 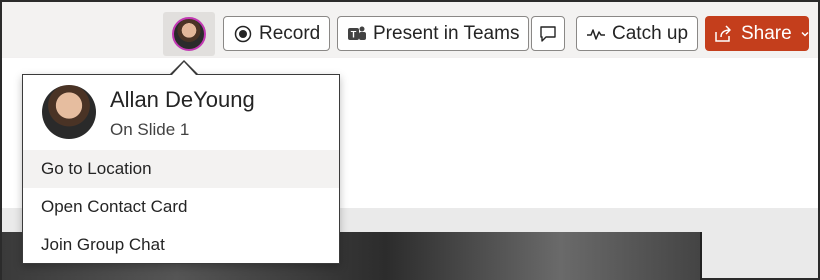 I want to click on chevron-down-icon, so click(x=805, y=34).